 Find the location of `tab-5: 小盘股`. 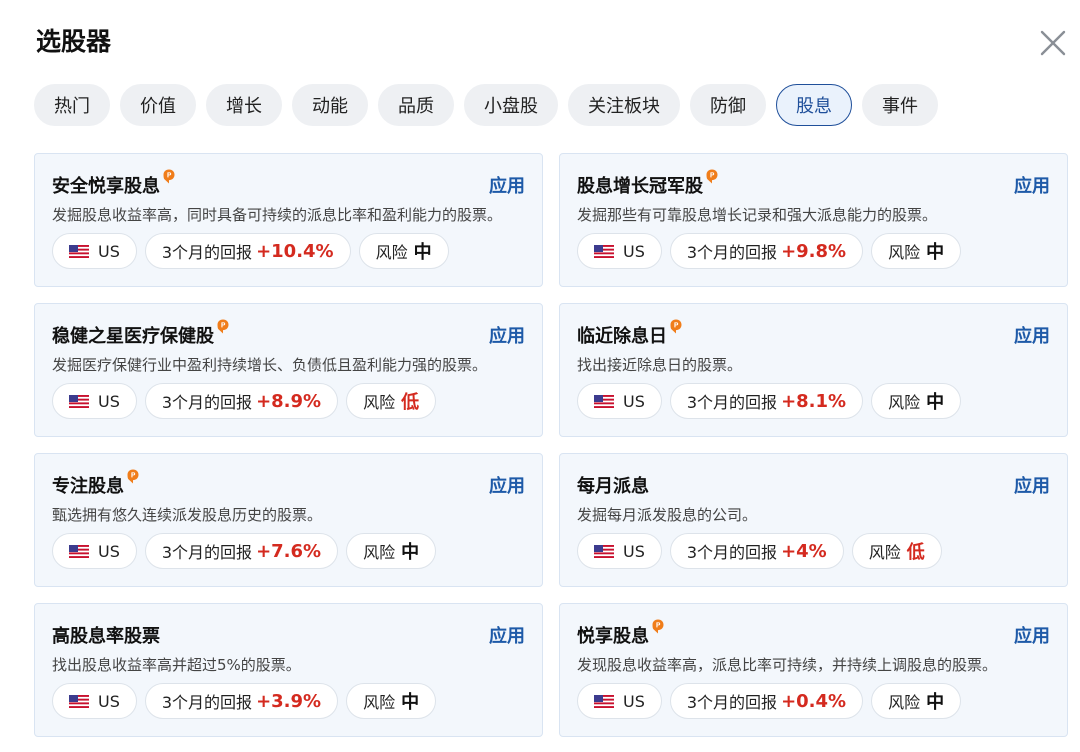

tab-5: 小盘股 is located at coordinates (511, 105).